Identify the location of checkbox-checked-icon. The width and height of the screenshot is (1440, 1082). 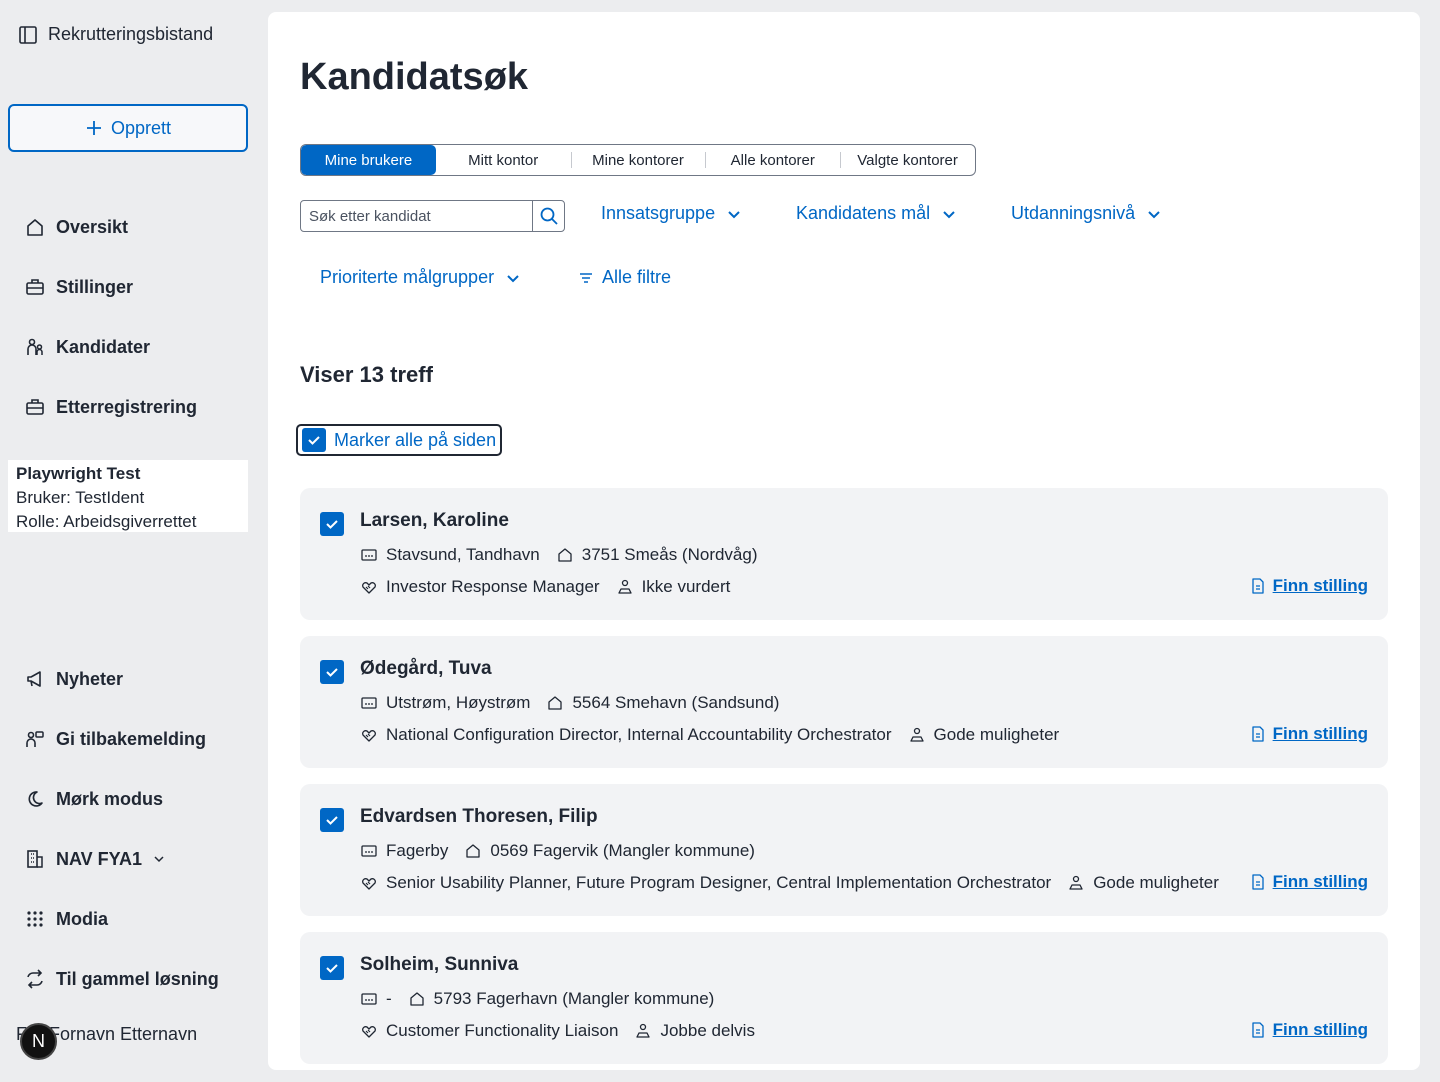
(314, 440).